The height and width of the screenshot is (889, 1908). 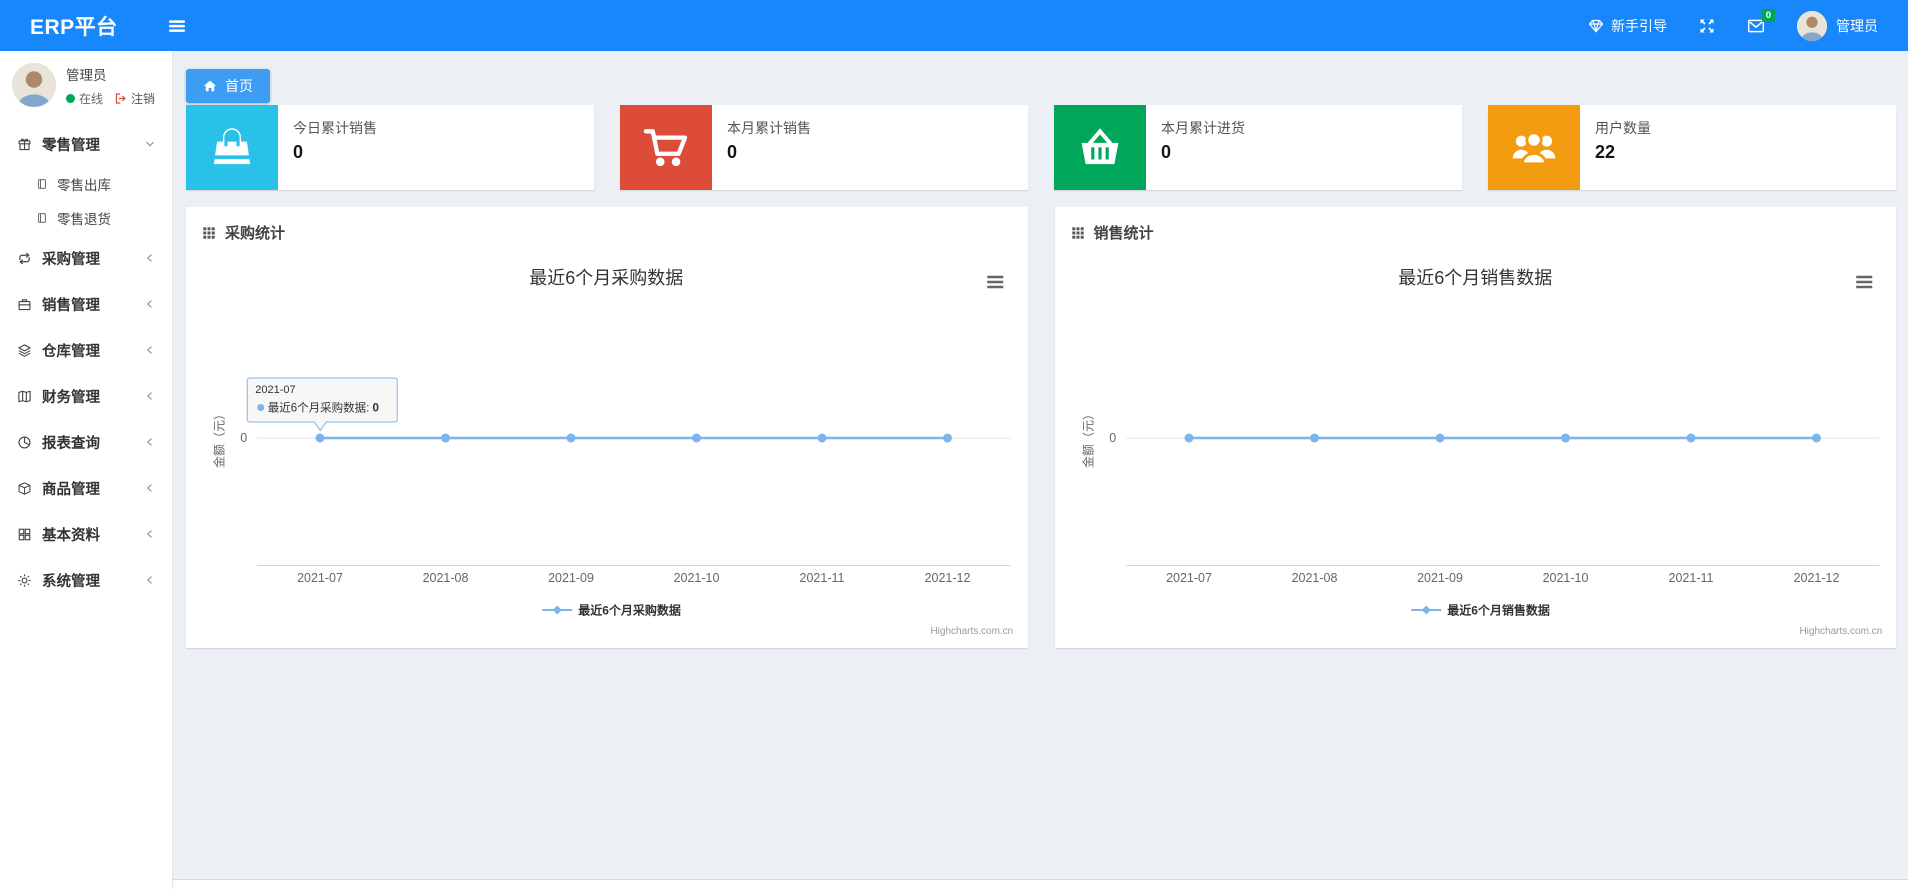 What do you see at coordinates (86, 488) in the screenshot?
I see `sidebar-item-6: 商品管理` at bounding box center [86, 488].